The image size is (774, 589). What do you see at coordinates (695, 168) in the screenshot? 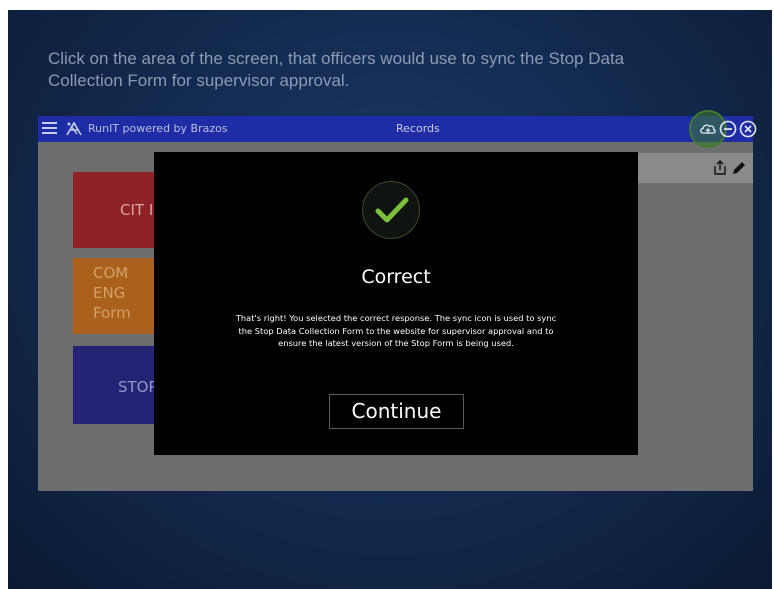
I see `records-toolbar` at bounding box center [695, 168].